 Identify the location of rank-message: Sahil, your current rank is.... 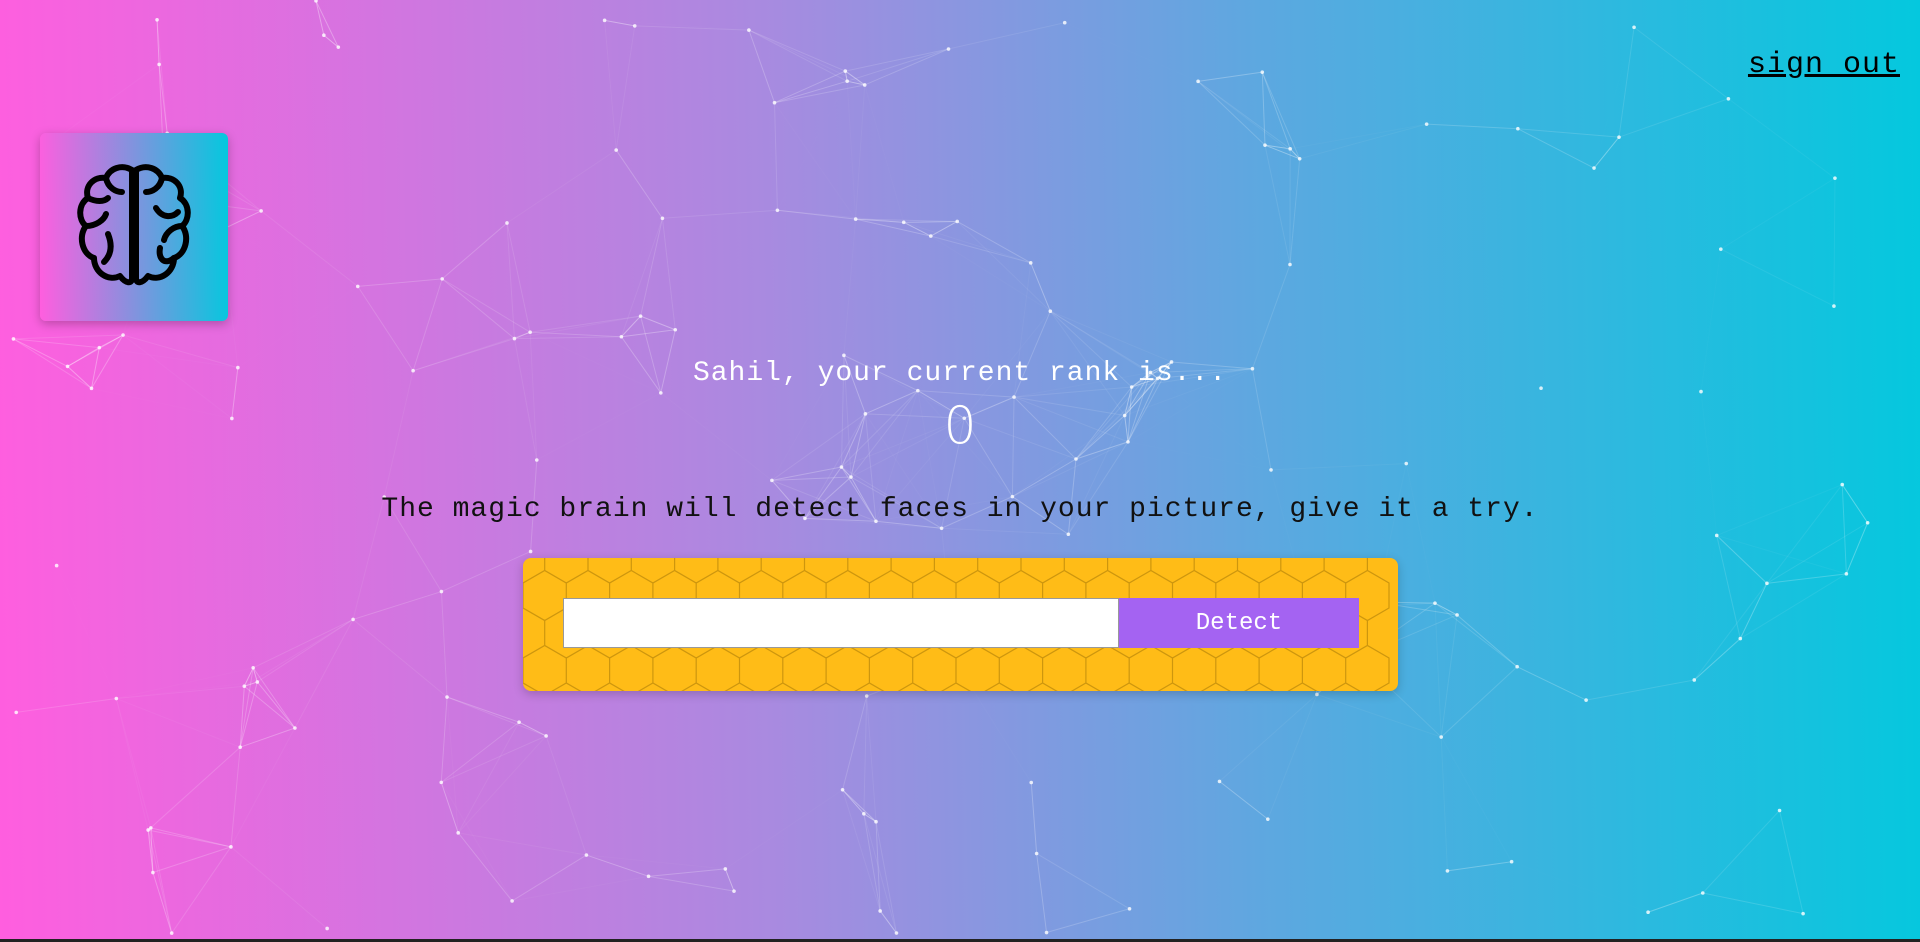
(960, 373).